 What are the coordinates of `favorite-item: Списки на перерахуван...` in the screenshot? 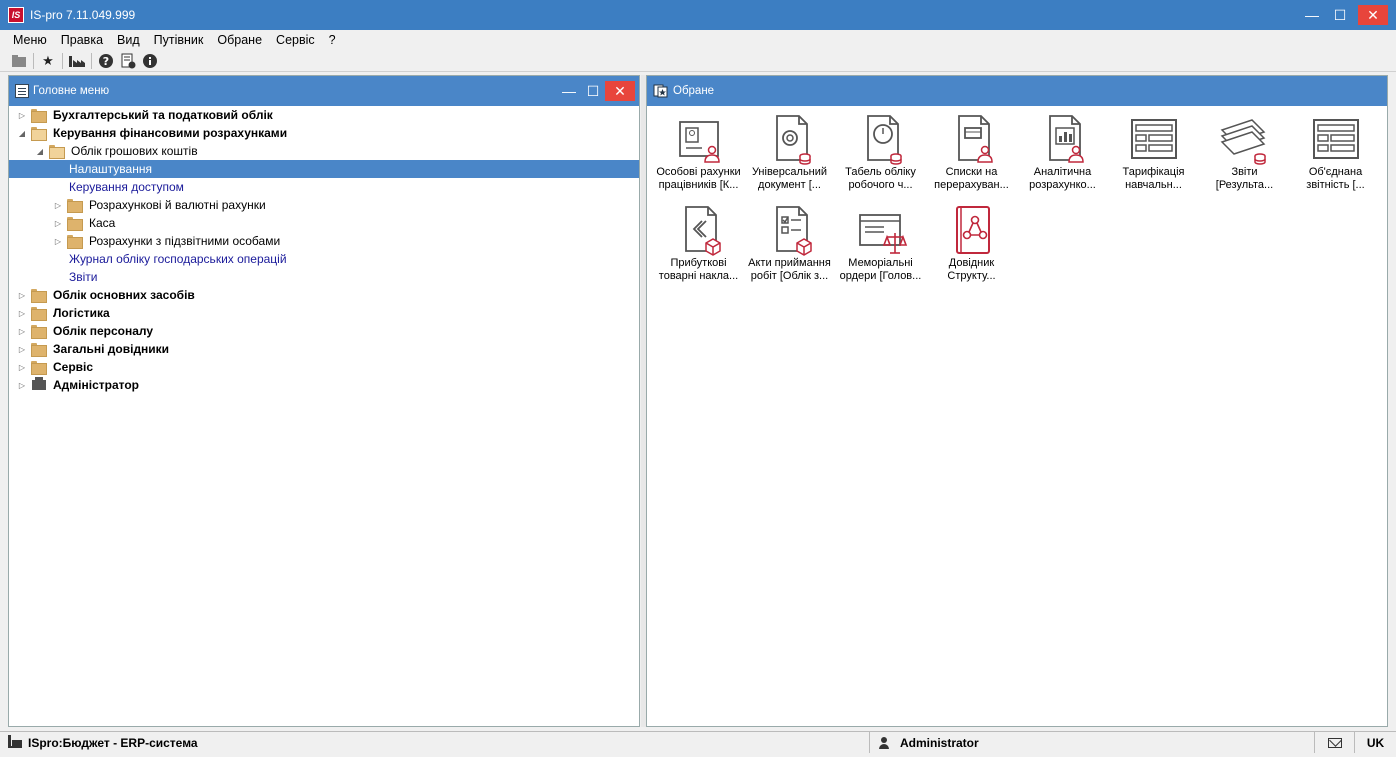 It's located at (971, 157).